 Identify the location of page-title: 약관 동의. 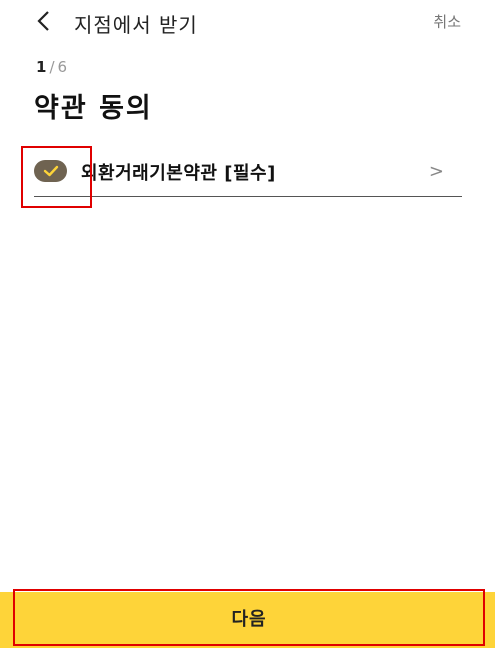
(93, 108).